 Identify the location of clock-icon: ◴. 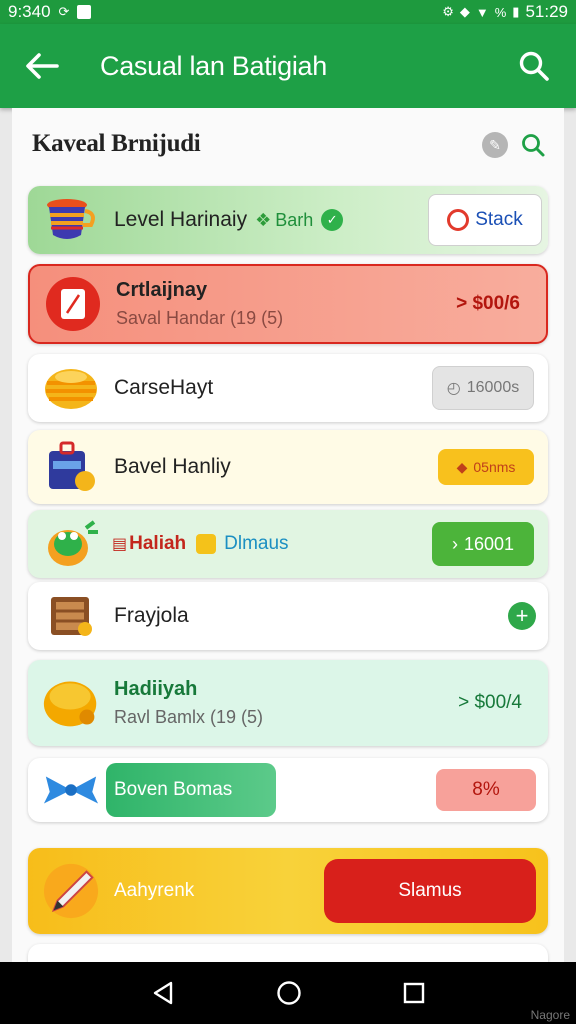
(453, 388).